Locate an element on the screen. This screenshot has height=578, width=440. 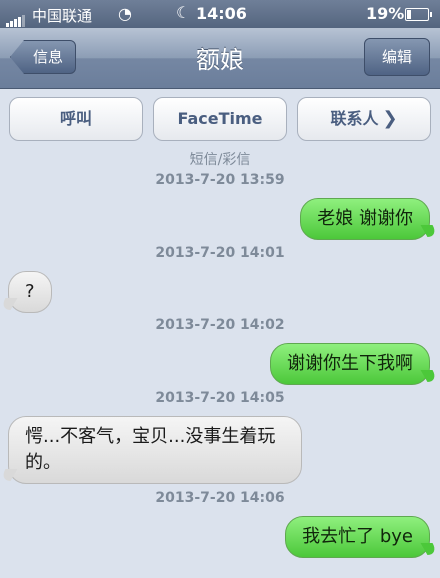
contact-info-button: 联系人 ❯ is located at coordinates (364, 119).